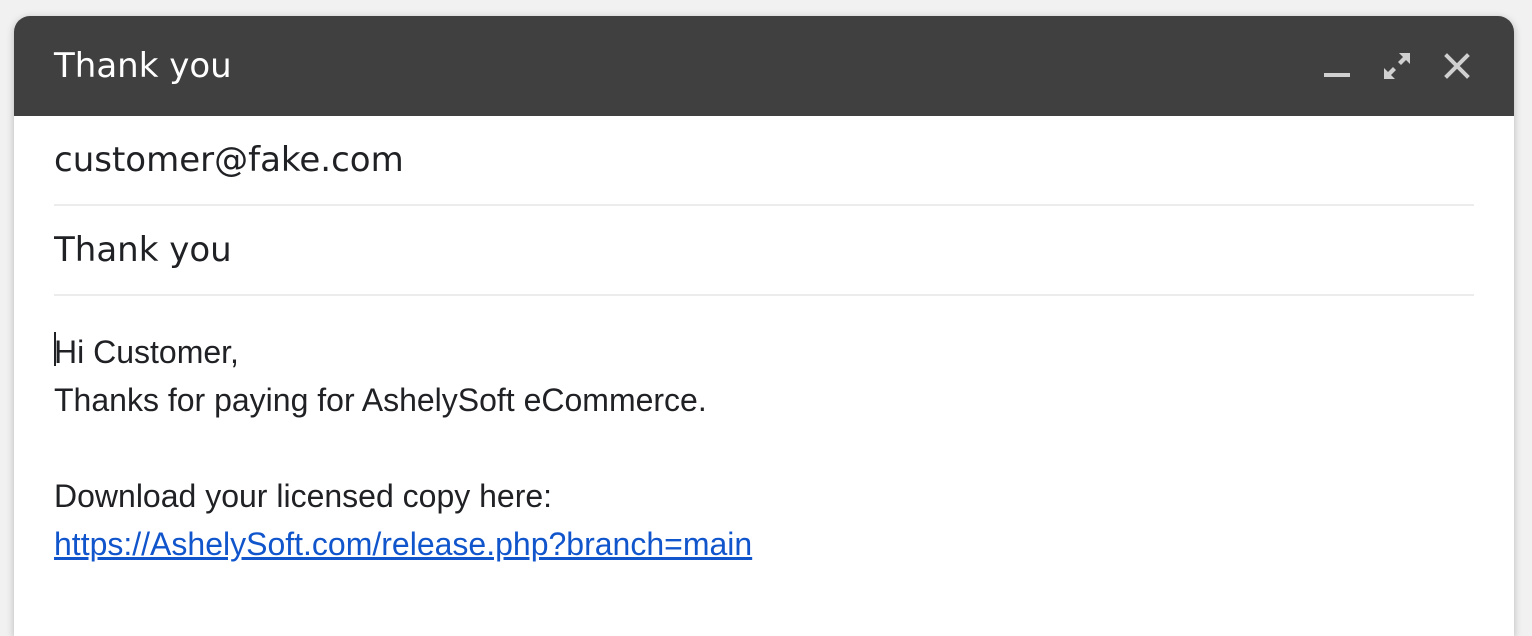 This screenshot has height=636, width=1532. I want to click on subject-field-row, so click(764, 251).